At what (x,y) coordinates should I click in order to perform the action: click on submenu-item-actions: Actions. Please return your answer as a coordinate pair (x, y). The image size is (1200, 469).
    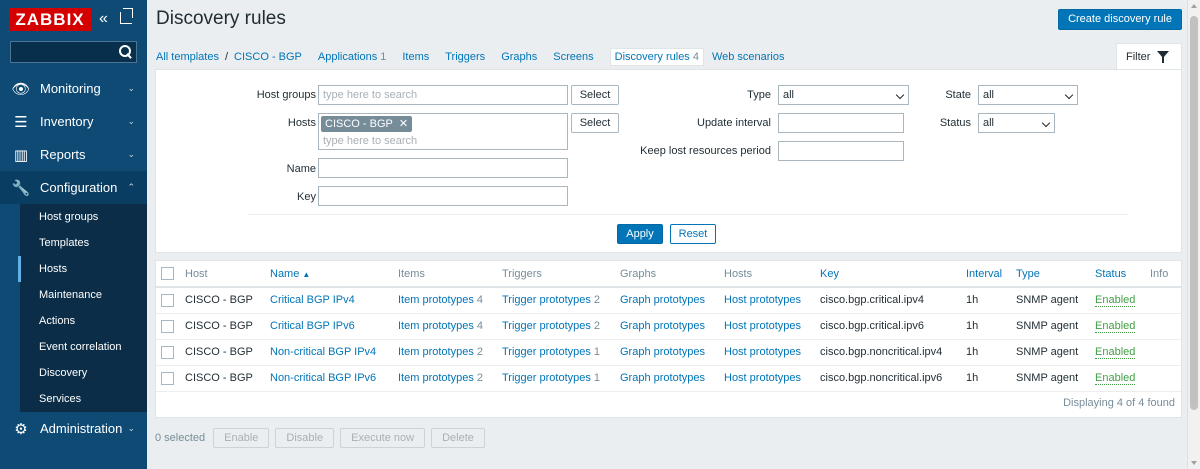
    Looking at the image, I should click on (73, 321).